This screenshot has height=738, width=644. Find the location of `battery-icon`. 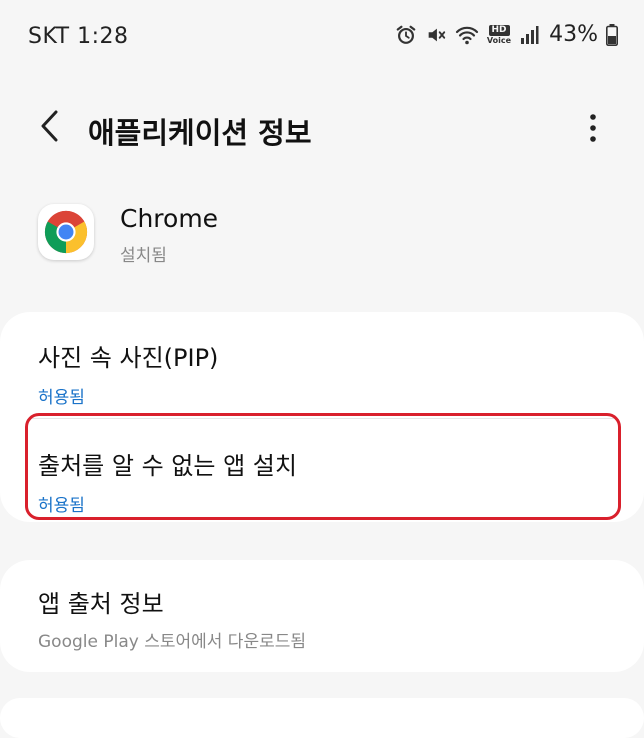

battery-icon is located at coordinates (612, 34).